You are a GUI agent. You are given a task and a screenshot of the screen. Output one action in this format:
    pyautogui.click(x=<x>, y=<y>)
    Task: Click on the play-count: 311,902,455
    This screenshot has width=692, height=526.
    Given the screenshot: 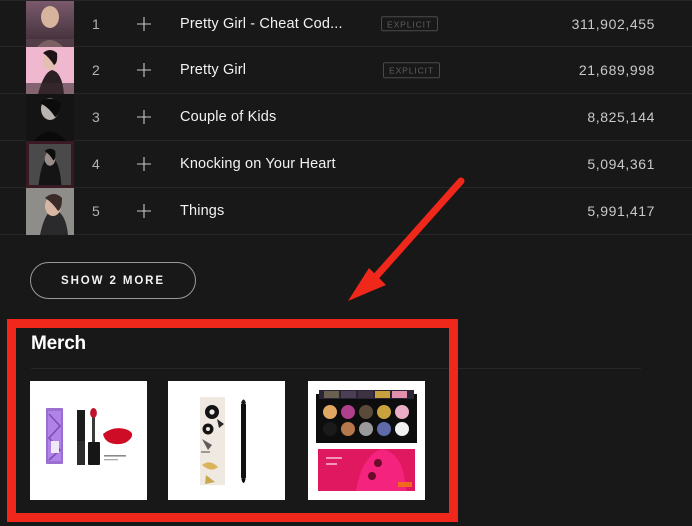 What is the action you would take?
    pyautogui.click(x=613, y=23)
    